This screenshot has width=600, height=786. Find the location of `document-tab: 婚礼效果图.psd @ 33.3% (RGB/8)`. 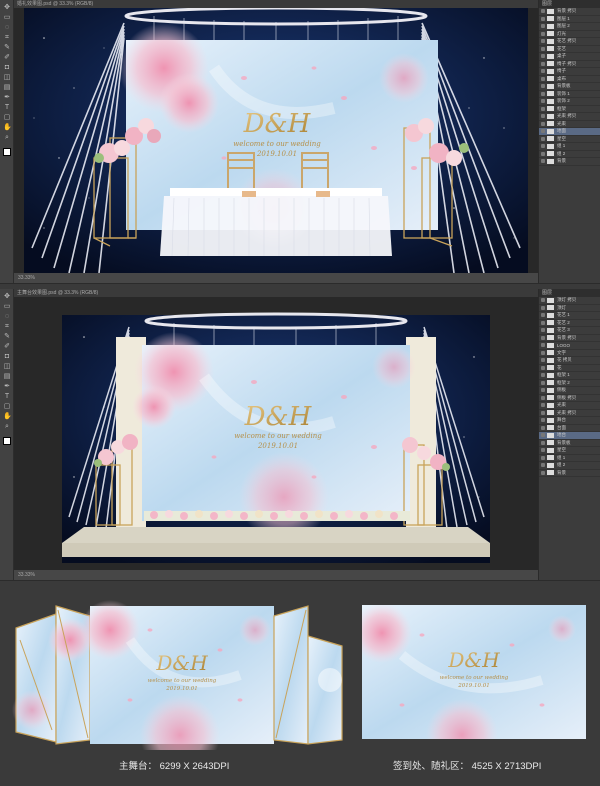

document-tab: 婚礼效果图.psd @ 33.3% (RGB/8) is located at coordinates (276, 4).